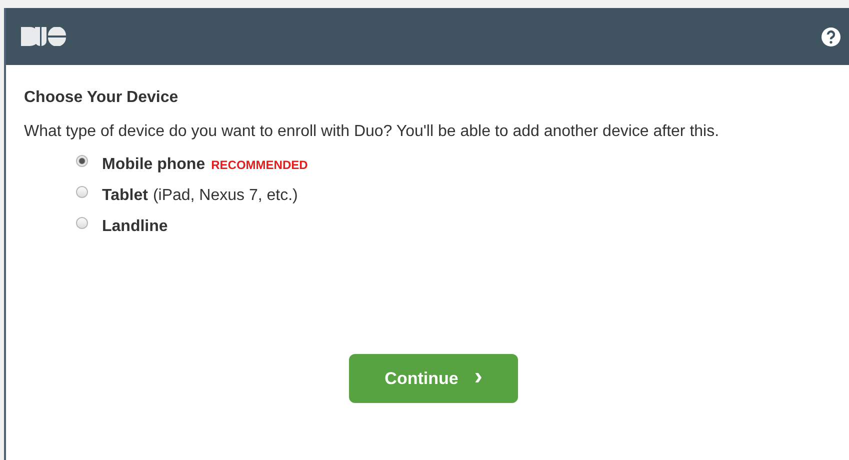 The height and width of the screenshot is (460, 849). What do you see at coordinates (372, 132) in the screenshot?
I see `description-text: What type of device do you want to enroll with Duo? You'll be able to add another device after this.` at bounding box center [372, 132].